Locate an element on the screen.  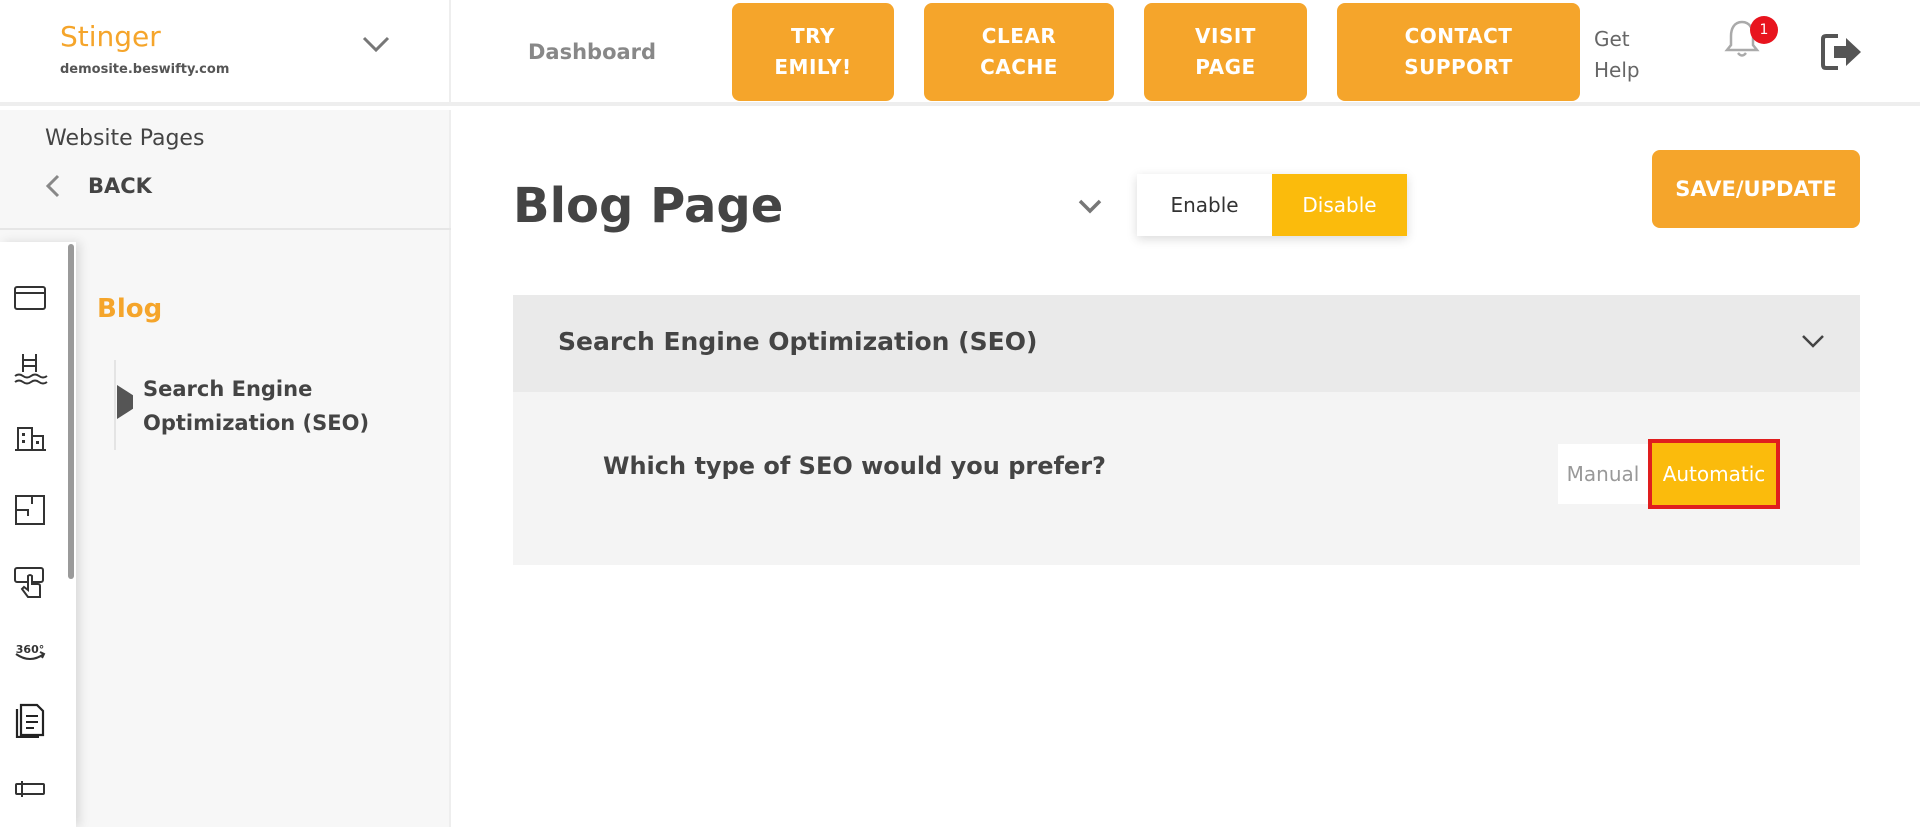
visit-page-label-2: PAGE is located at coordinates (1225, 67).